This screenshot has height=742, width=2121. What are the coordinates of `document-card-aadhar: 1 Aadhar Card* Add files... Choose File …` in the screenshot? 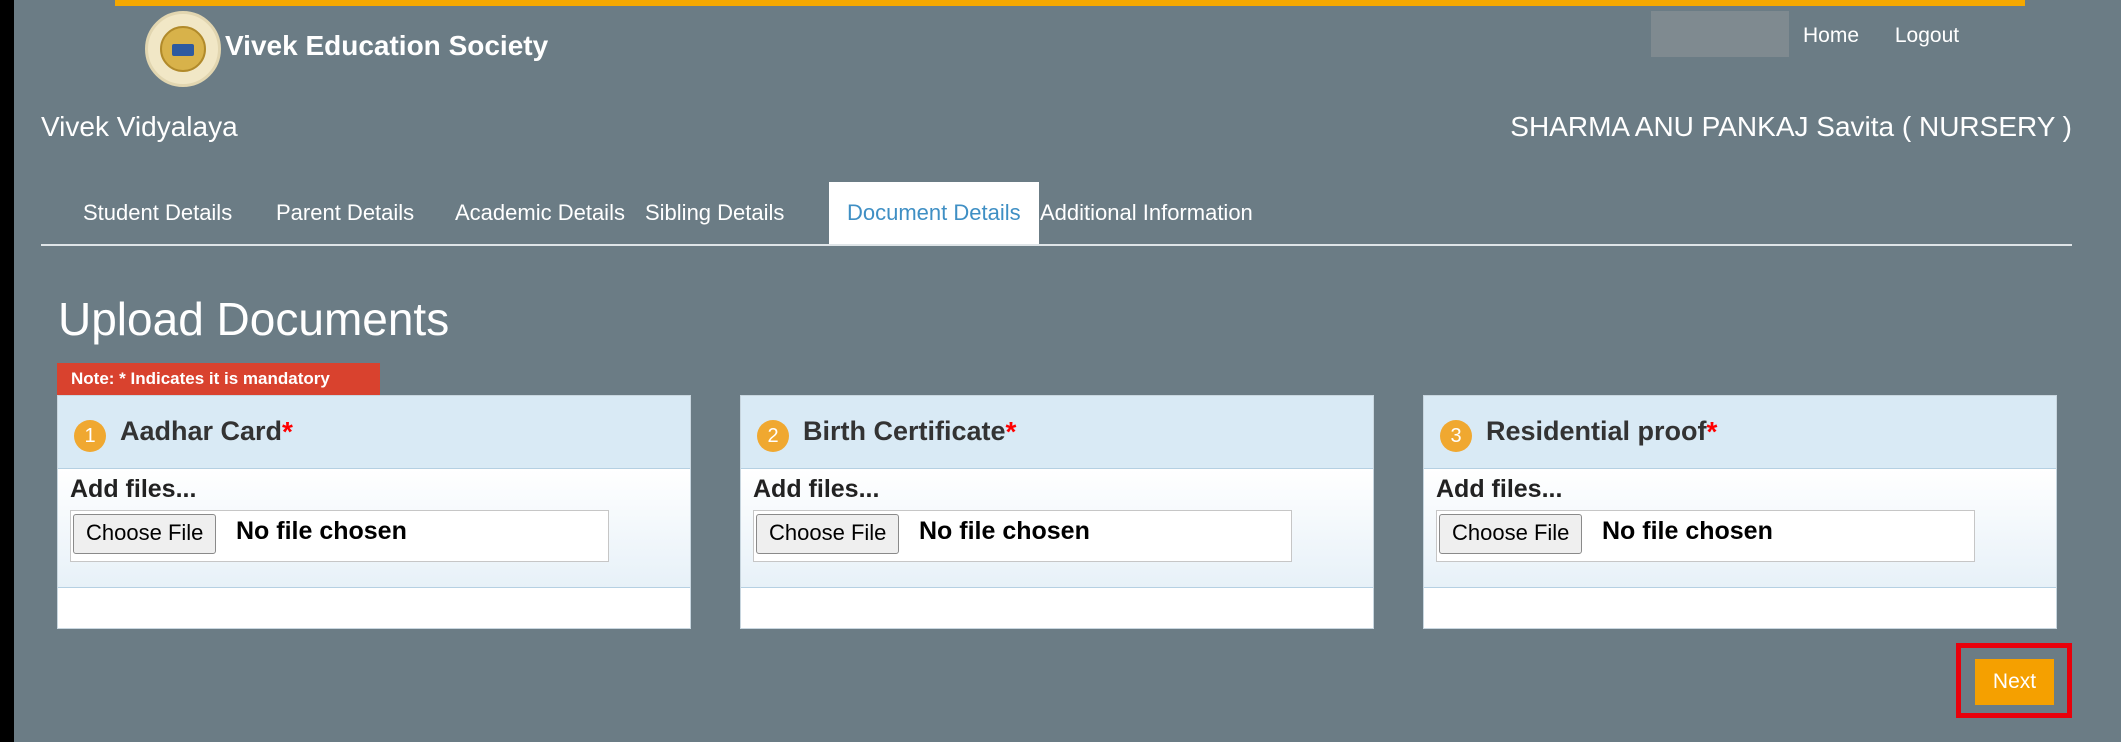 It's located at (374, 512).